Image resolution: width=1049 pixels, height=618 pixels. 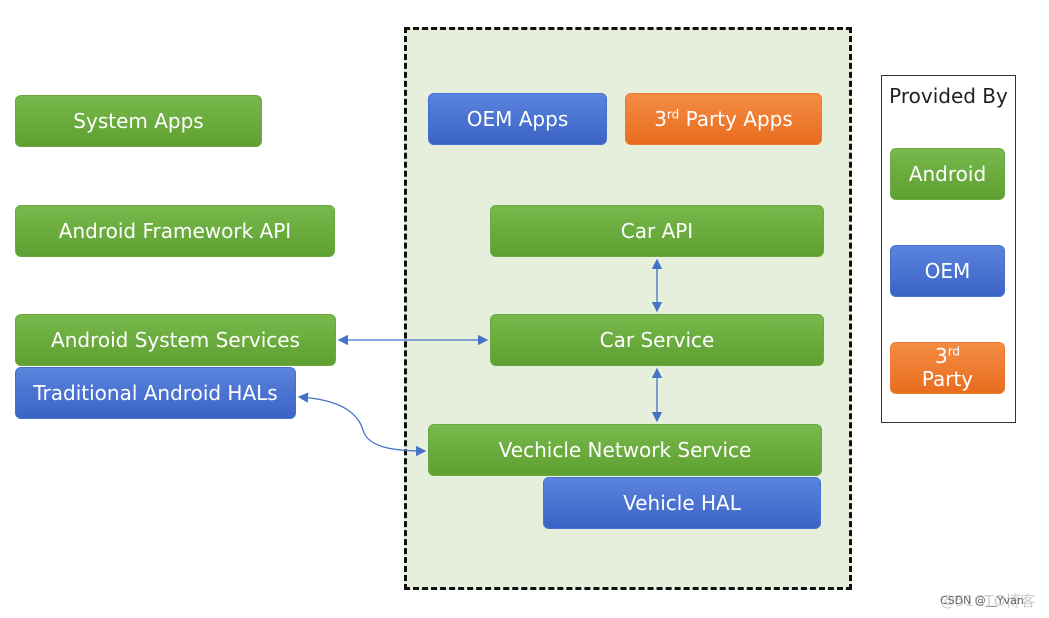 I want to click on arrow-hals-vns, so click(x=362, y=424).